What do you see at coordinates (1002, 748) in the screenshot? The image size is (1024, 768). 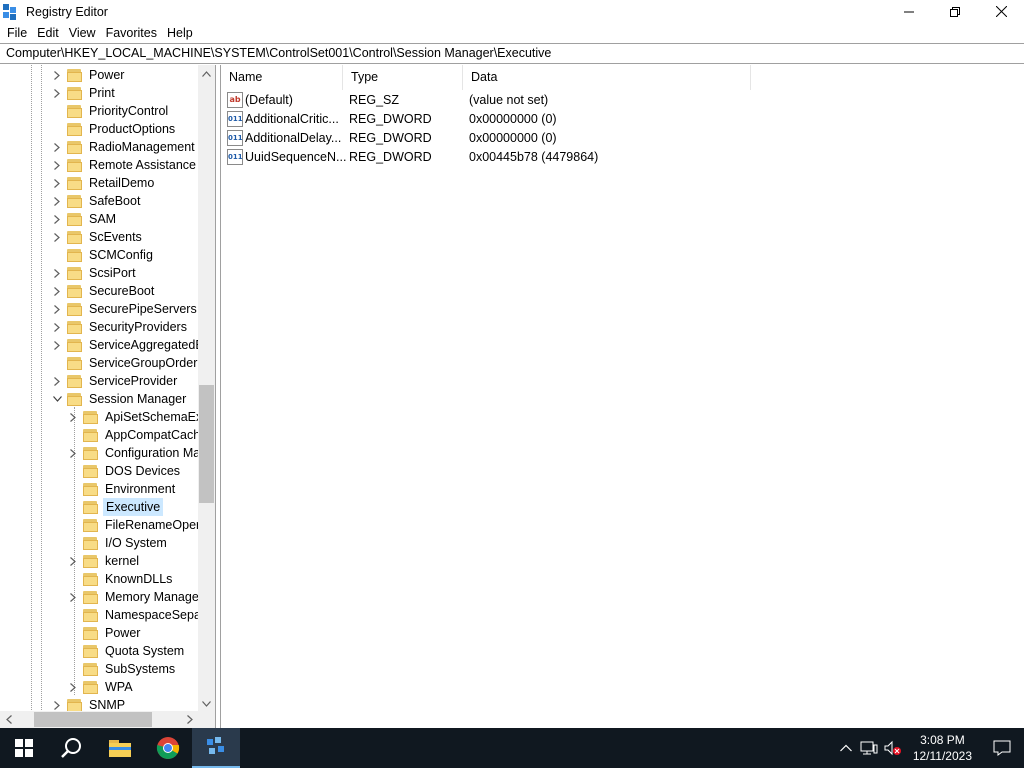 I see `action-center-button` at bounding box center [1002, 748].